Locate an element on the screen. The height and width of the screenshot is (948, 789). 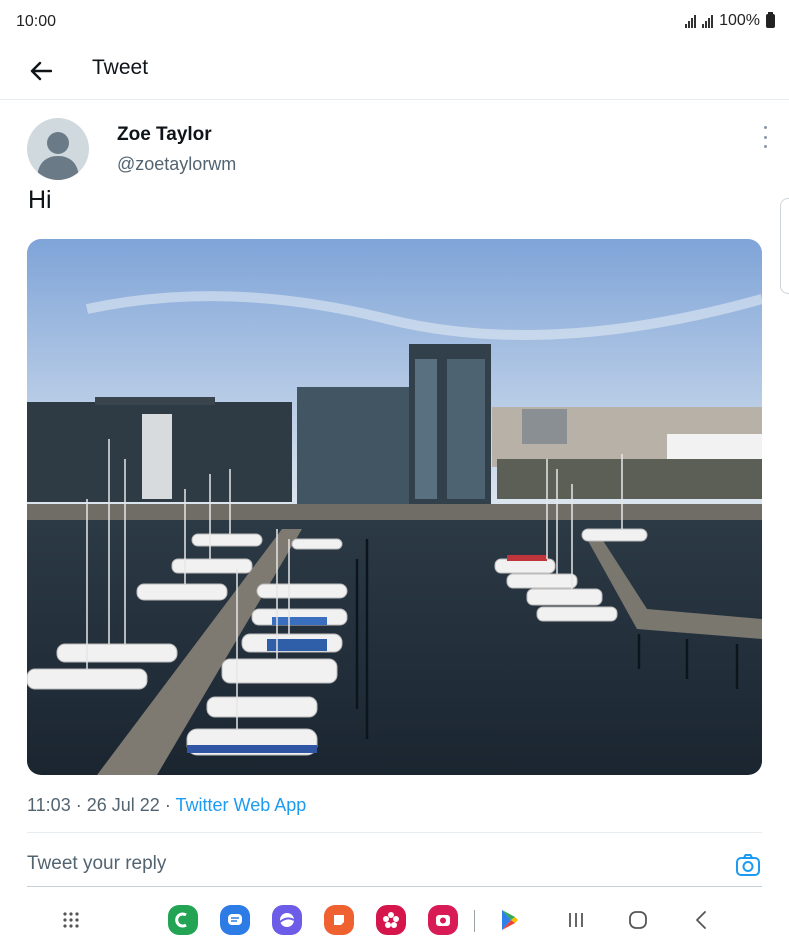
app-drawer-icon is located at coordinates (71, 920).